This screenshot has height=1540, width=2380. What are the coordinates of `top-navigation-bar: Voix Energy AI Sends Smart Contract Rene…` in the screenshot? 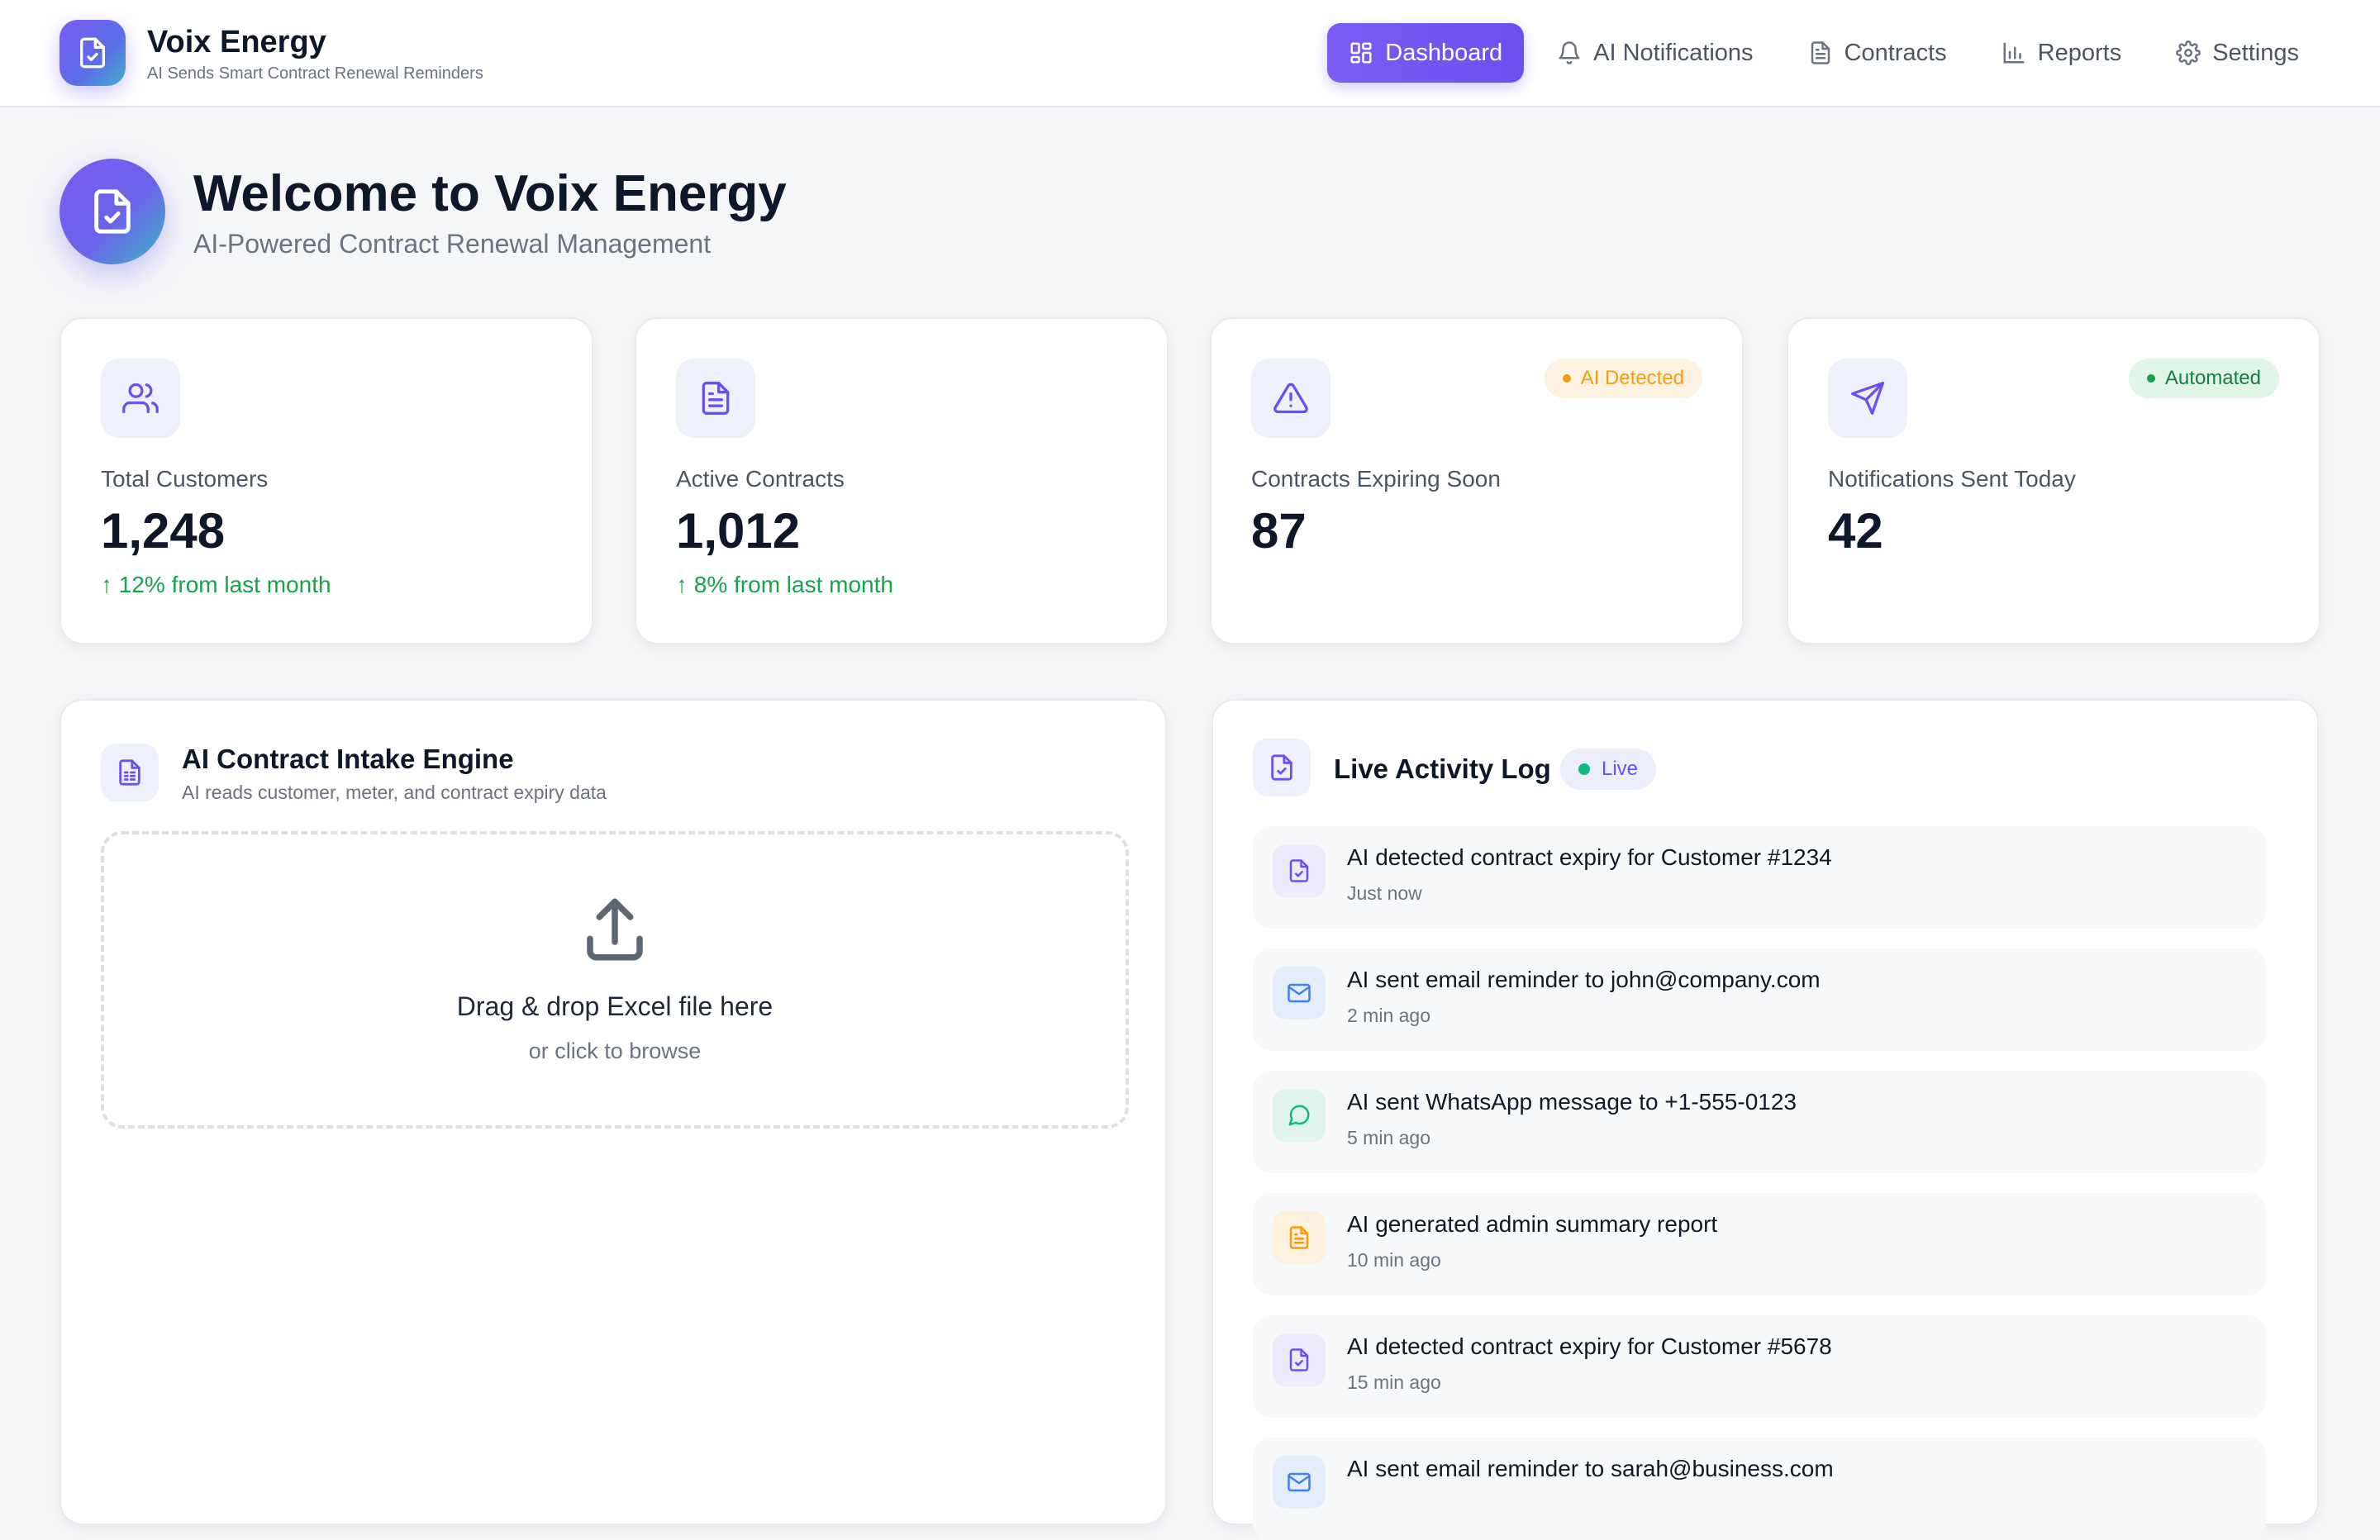 It's located at (1190, 54).